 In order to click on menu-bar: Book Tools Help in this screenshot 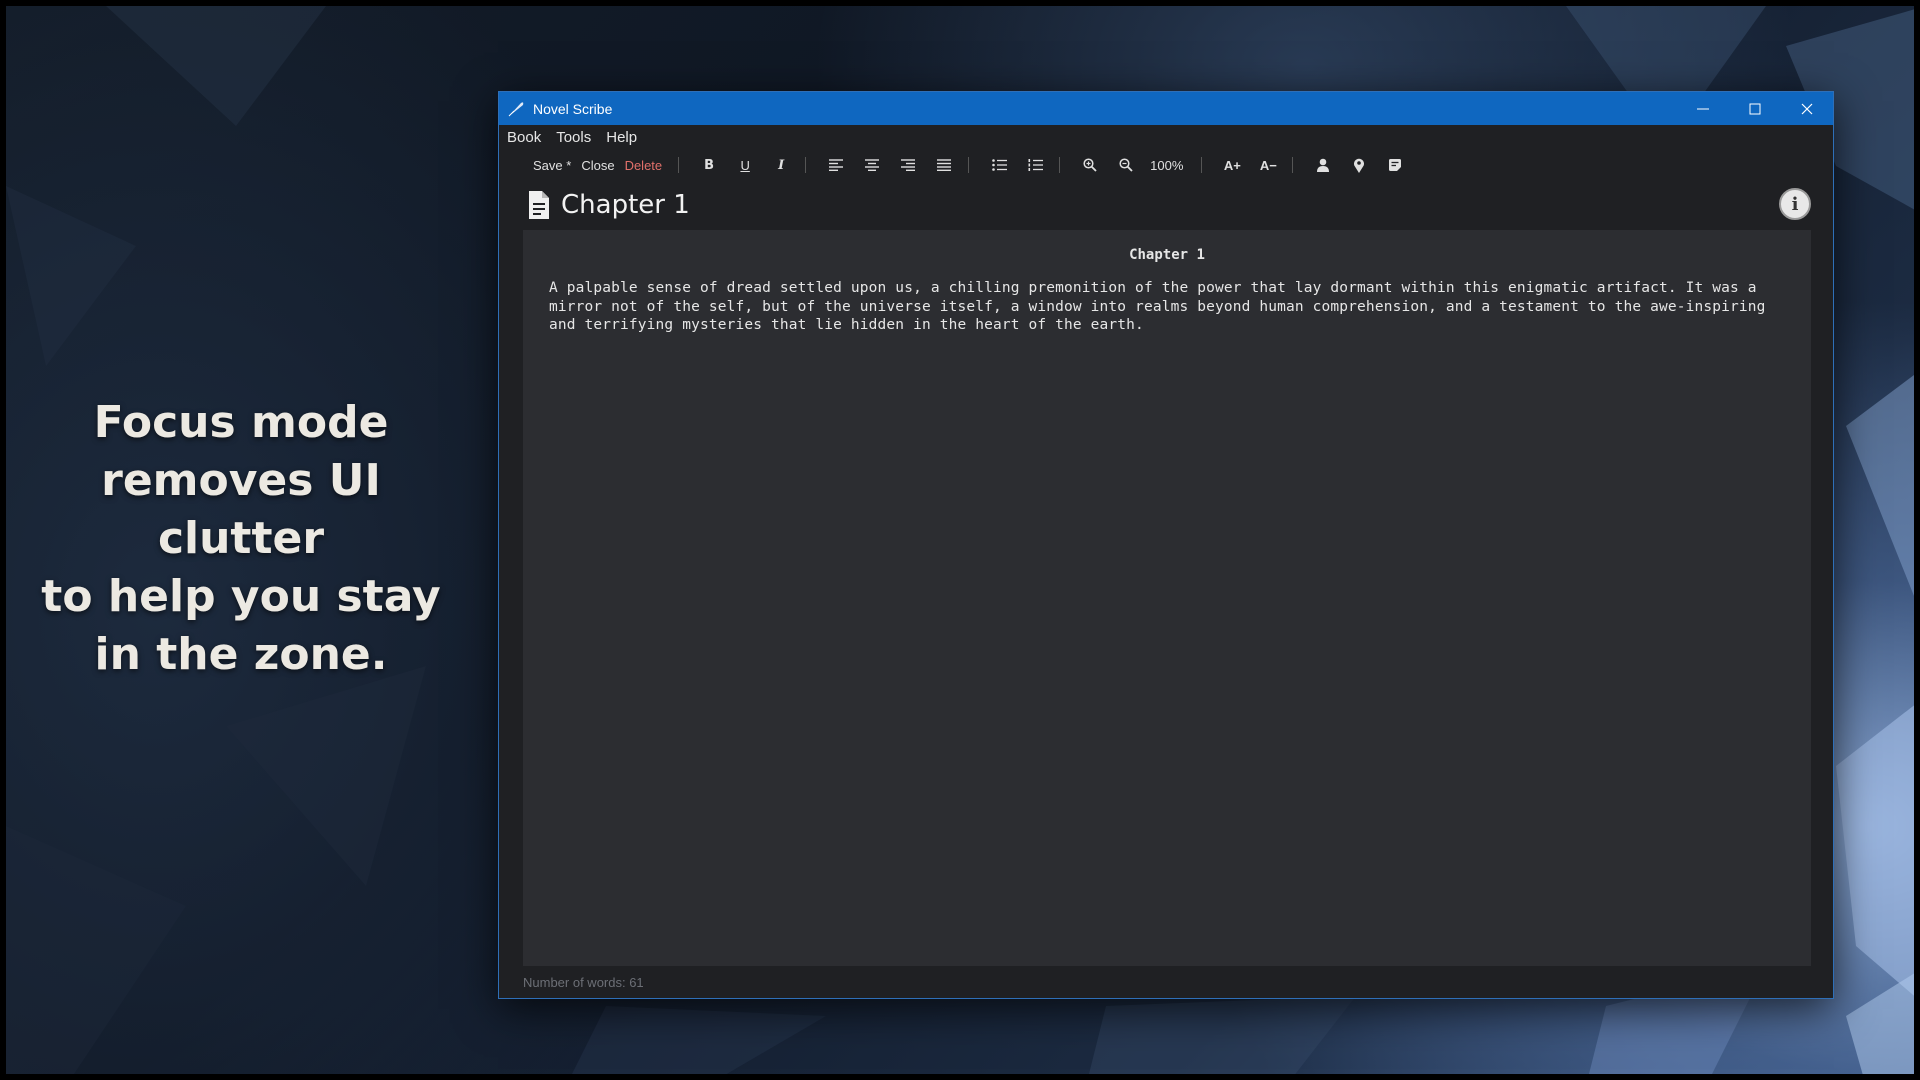, I will do `click(1166, 137)`.